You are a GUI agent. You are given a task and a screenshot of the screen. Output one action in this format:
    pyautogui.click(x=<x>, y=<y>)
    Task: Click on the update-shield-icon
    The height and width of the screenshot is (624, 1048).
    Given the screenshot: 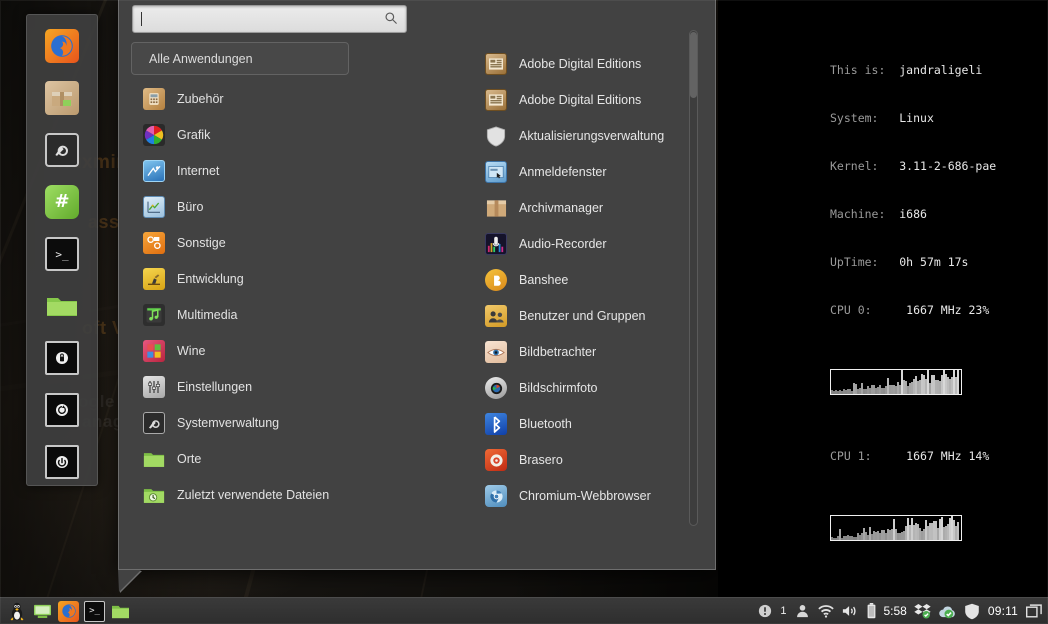 What is the action you would take?
    pyautogui.click(x=972, y=611)
    